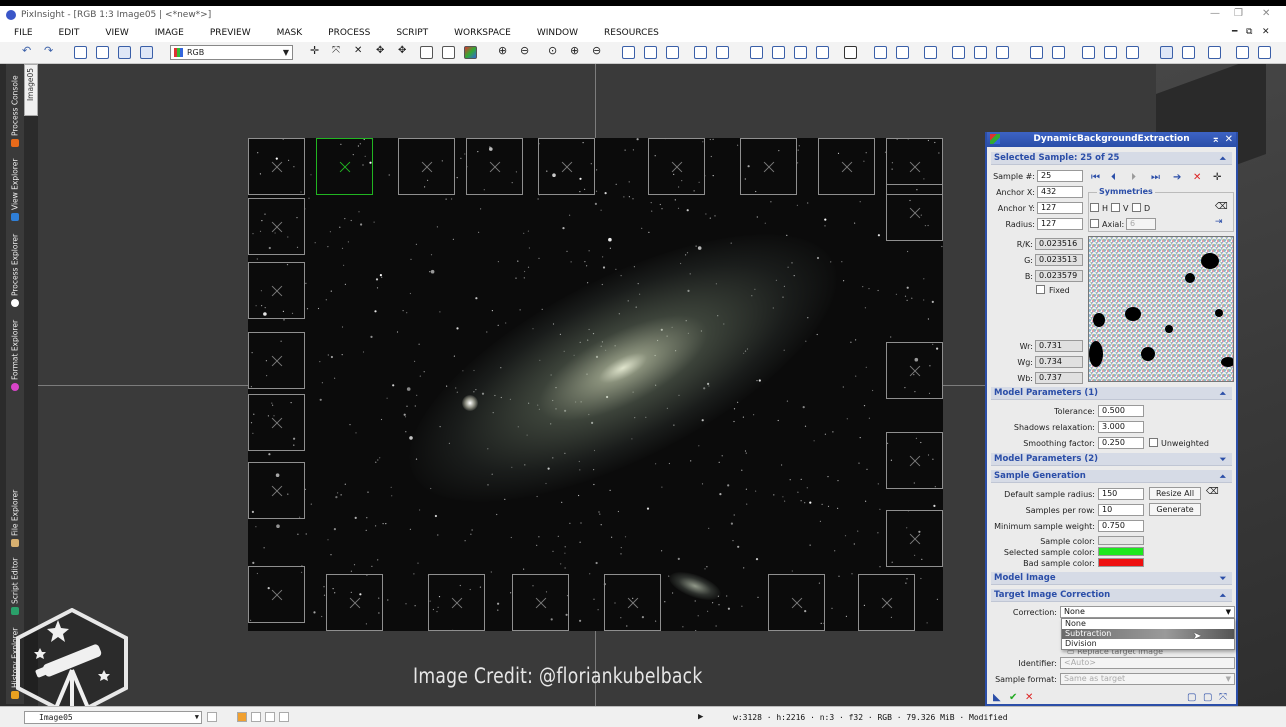 Image resolution: width=1286 pixels, height=727 pixels. What do you see at coordinates (1191, 697) in the screenshot?
I see `browse-doc-icon: ▢` at bounding box center [1191, 697].